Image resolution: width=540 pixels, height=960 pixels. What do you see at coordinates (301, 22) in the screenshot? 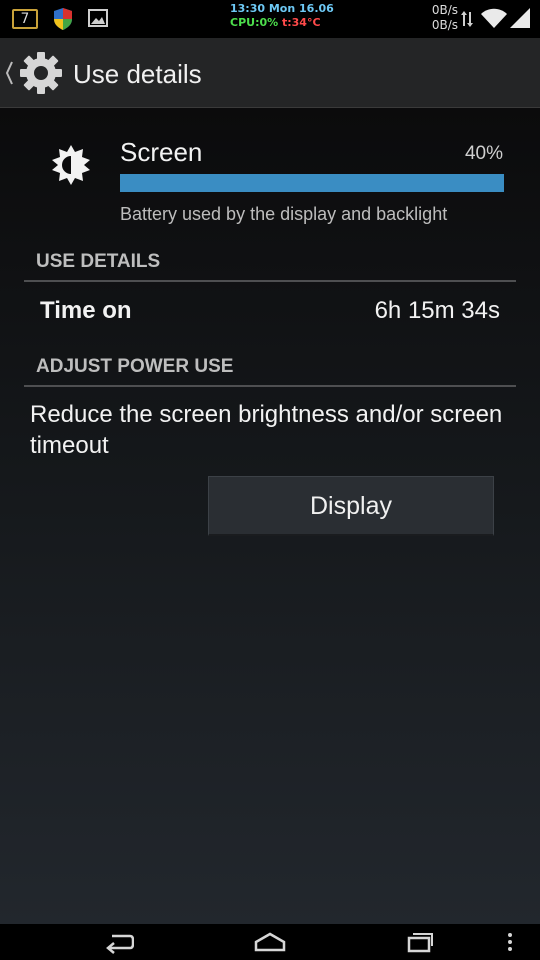
I see `status-temperature: t:34°C` at bounding box center [301, 22].